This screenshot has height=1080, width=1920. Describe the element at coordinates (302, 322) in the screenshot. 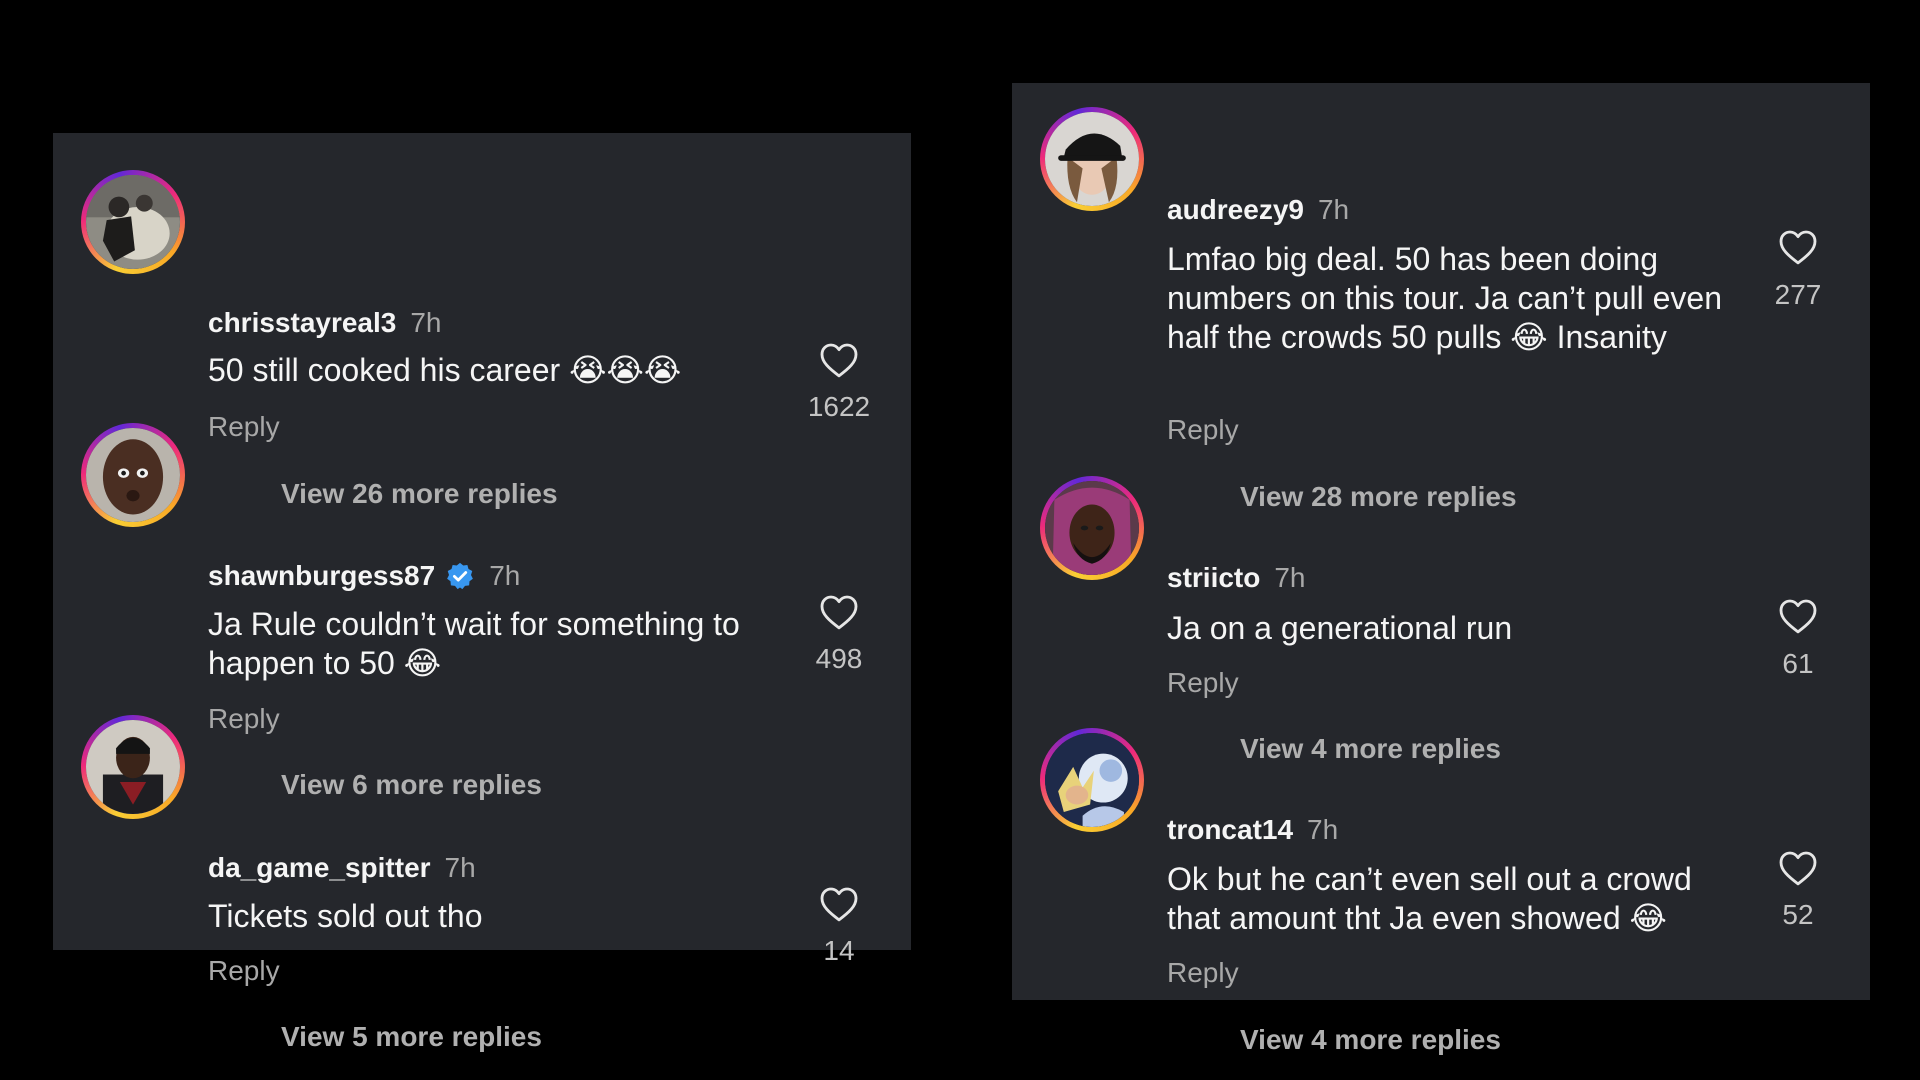

I see `username: chrisstayreal3` at that location.